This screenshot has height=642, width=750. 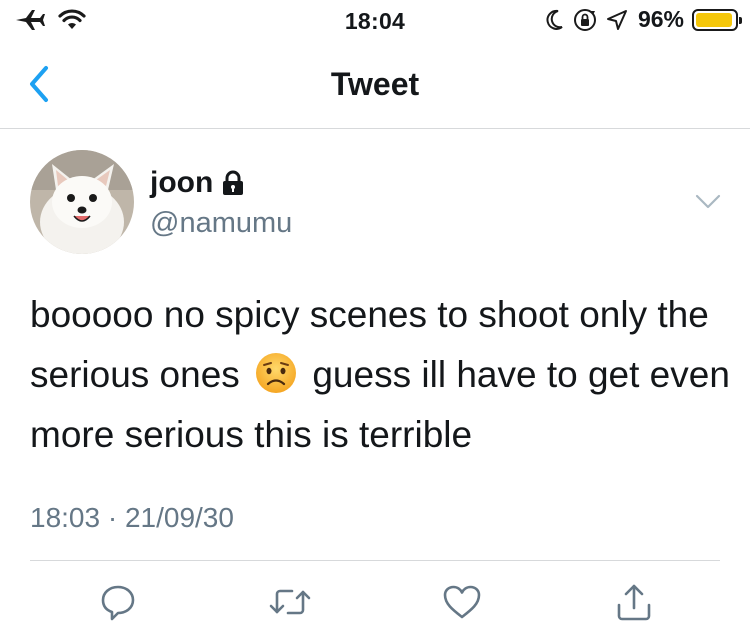 I want to click on share-icon, so click(x=634, y=602).